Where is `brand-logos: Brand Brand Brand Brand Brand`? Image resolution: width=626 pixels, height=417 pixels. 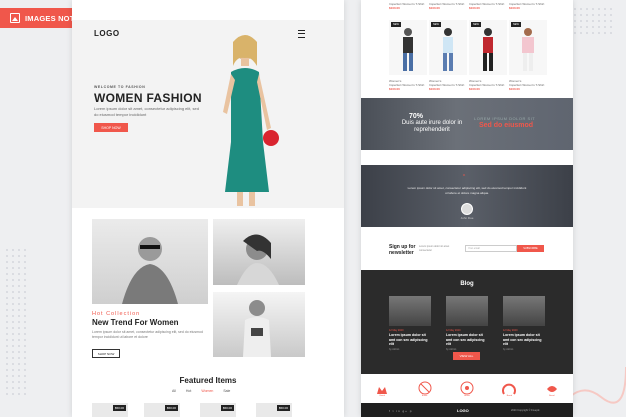
brand-logos: Brand Brand Brand Brand Brand is located at coordinates (467, 388).